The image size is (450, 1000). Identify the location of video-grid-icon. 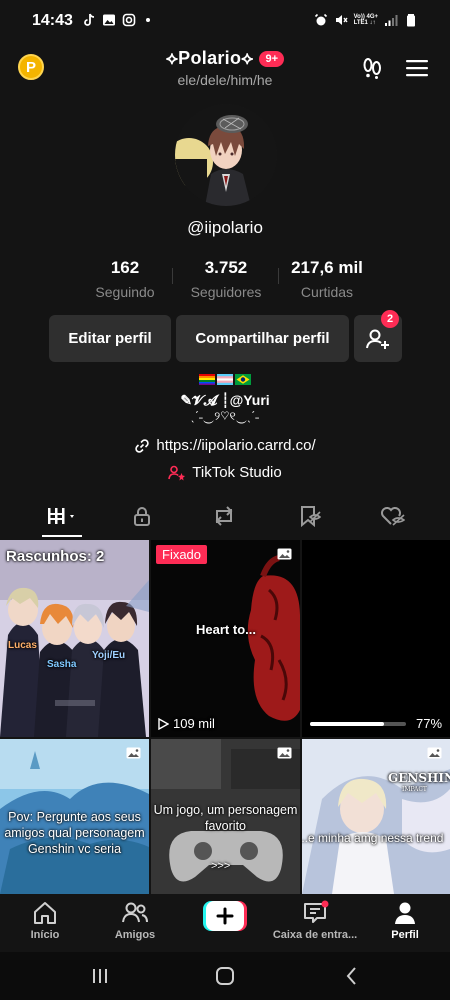
(61, 516).